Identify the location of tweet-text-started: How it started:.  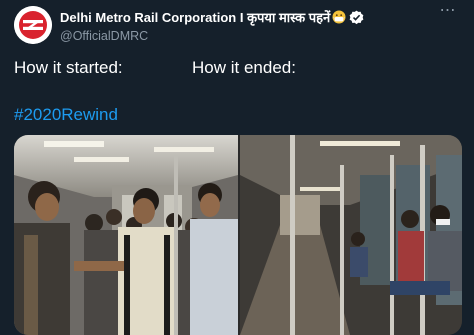
(68, 67).